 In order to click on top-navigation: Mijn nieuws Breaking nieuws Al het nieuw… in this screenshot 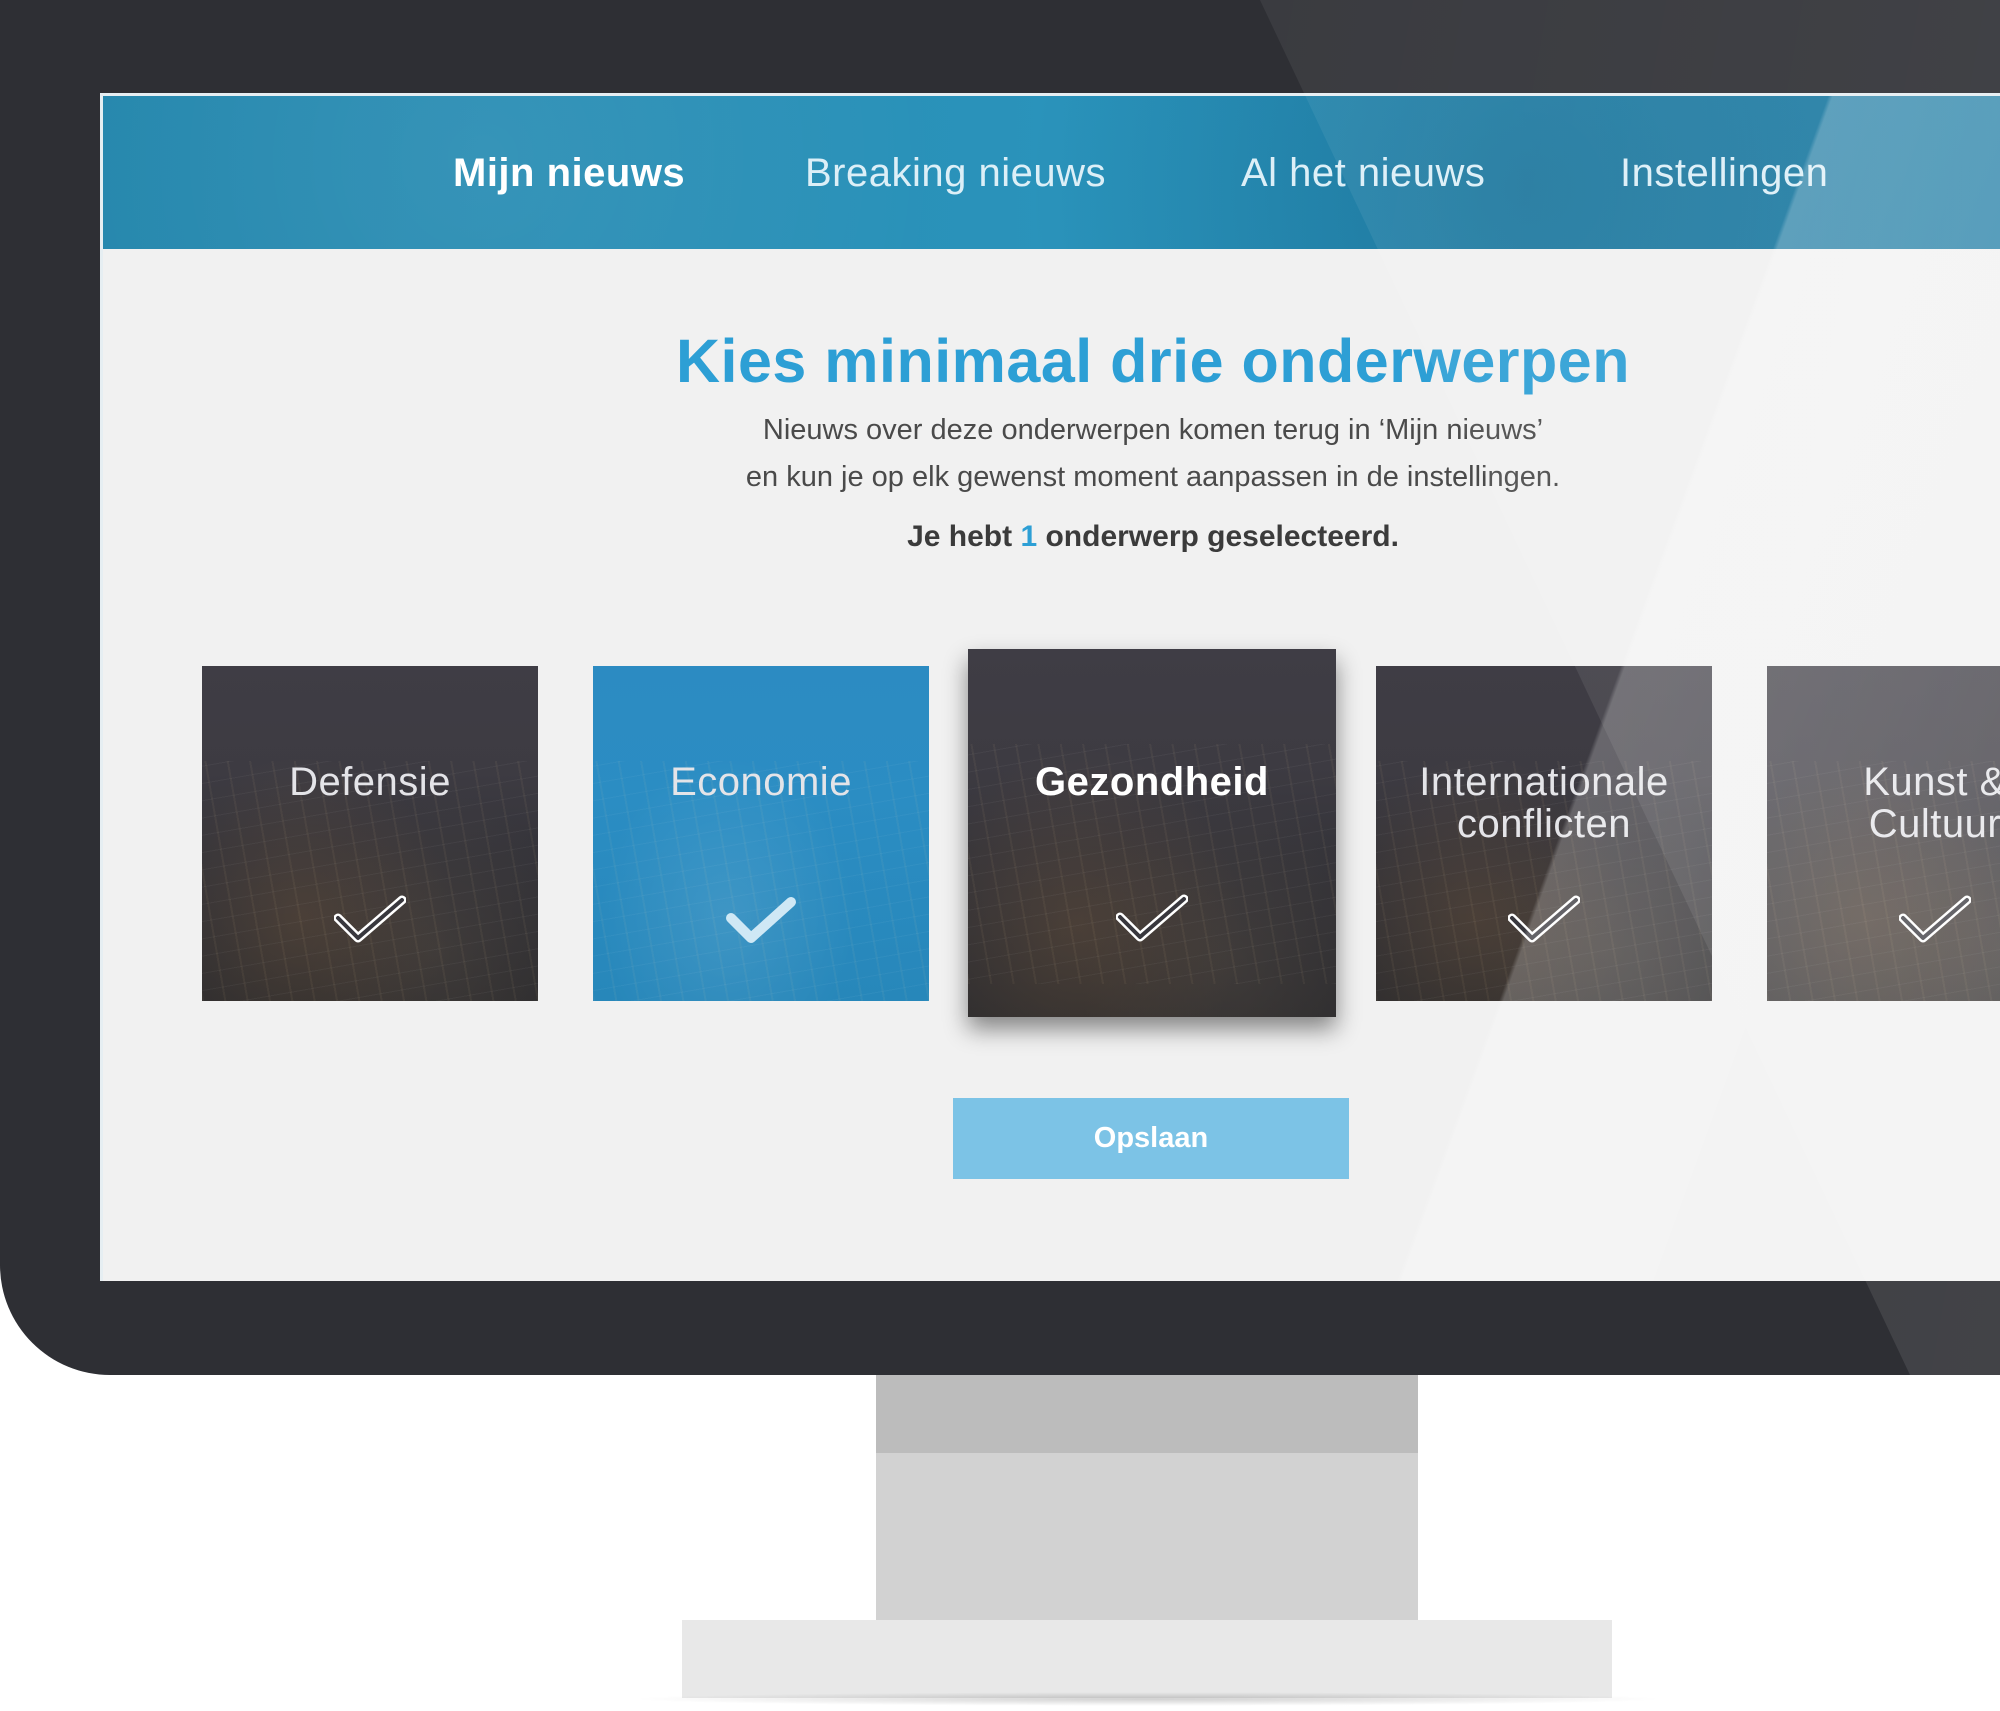, I will do `click(1051, 172)`.